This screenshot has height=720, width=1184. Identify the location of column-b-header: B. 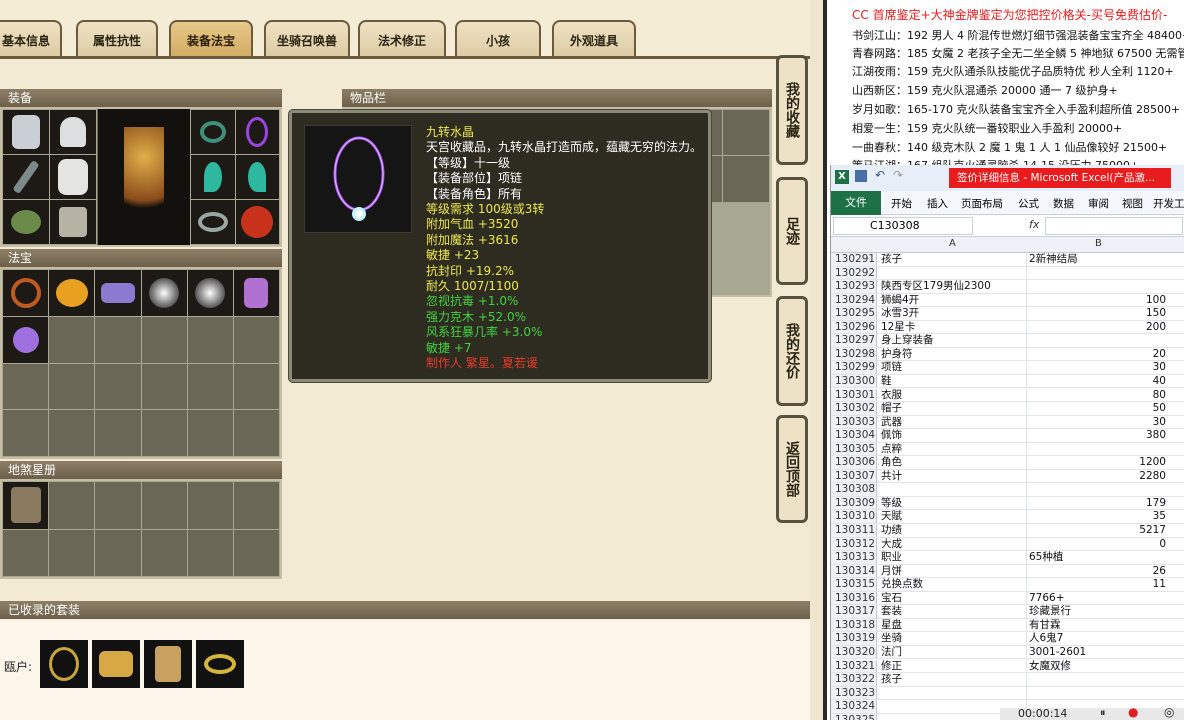
(1098, 243).